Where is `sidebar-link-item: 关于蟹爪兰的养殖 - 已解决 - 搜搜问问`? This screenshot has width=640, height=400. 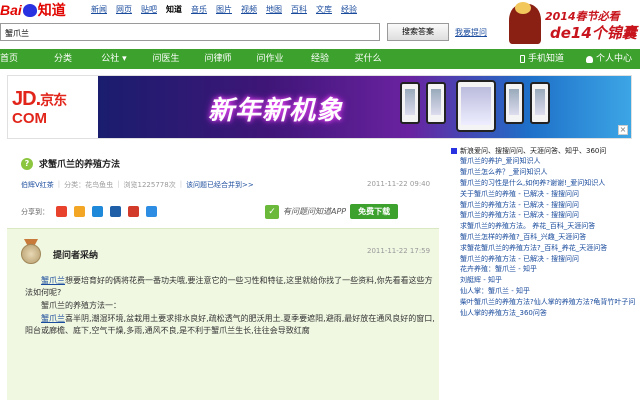 sidebar-link-item: 关于蟹爪兰的养殖 - 已解决 - 搜搜问问 is located at coordinates (545, 193).